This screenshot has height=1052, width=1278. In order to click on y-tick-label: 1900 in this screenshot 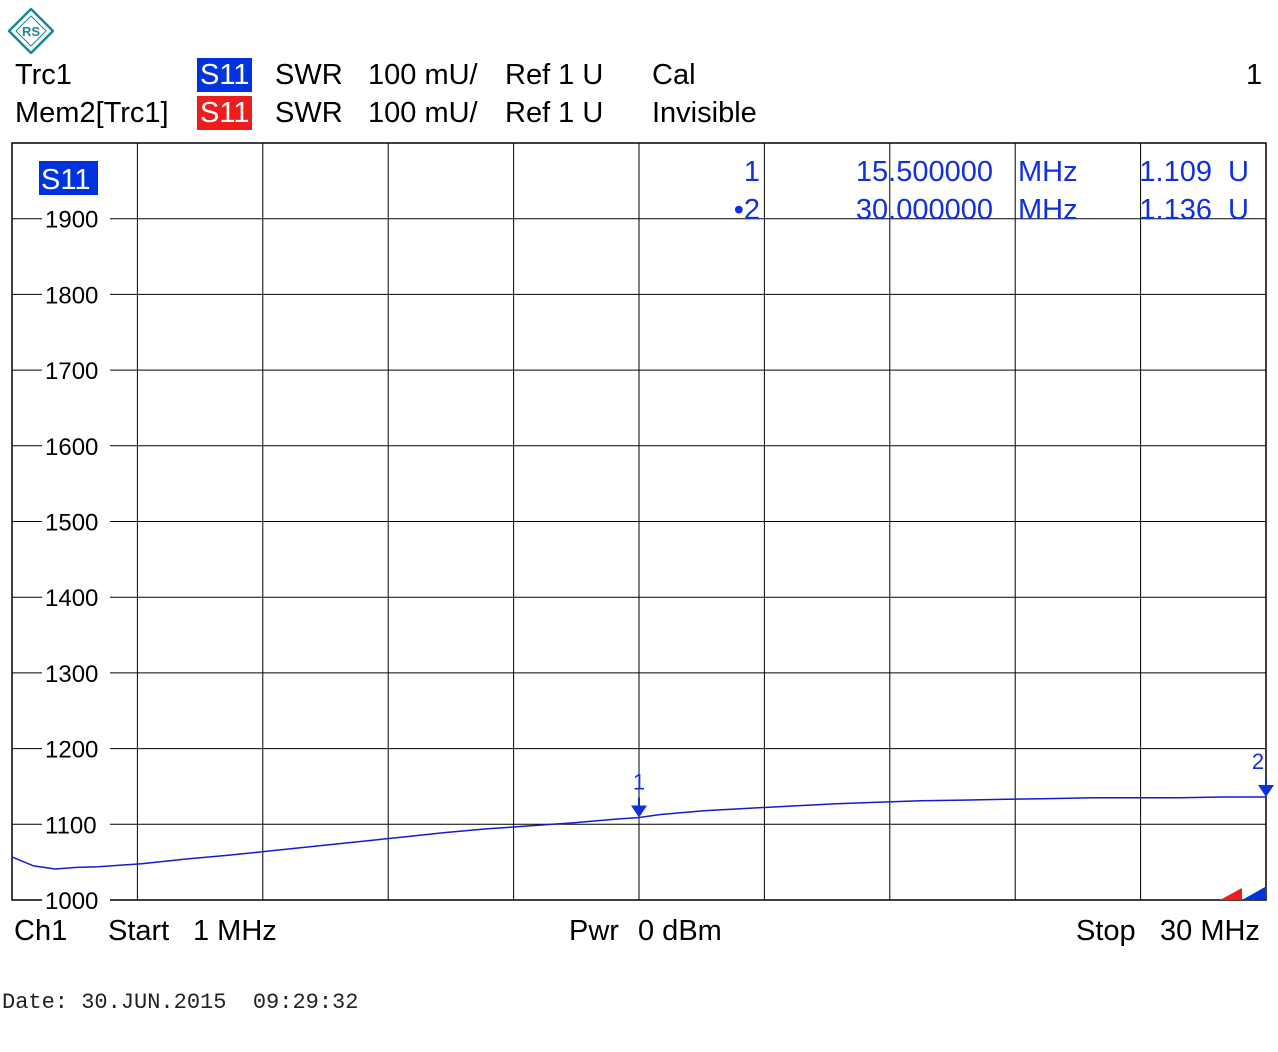, I will do `click(71, 220)`.